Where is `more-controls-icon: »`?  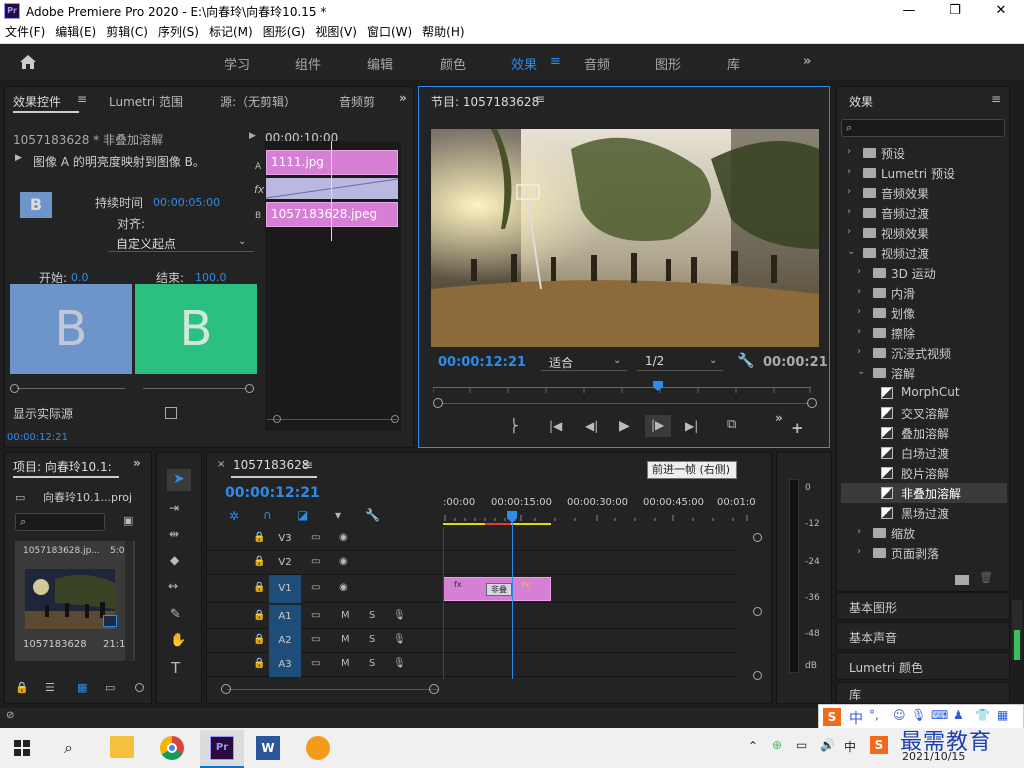 more-controls-icon: » is located at coordinates (779, 418).